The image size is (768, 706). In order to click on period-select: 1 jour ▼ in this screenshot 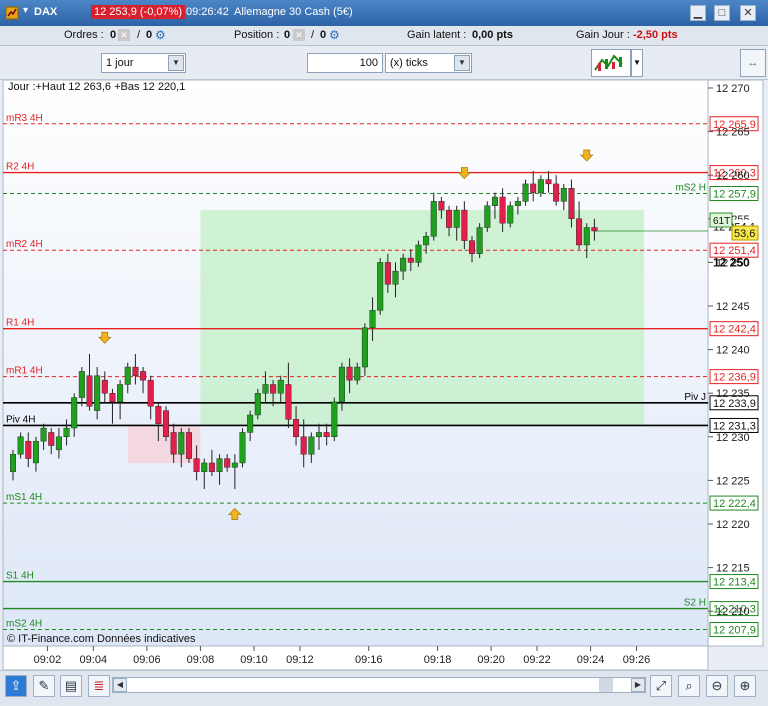, I will do `click(143, 63)`.